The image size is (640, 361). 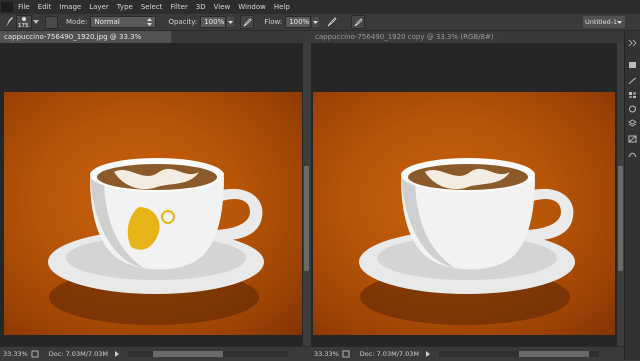 What do you see at coordinates (9, 22) in the screenshot?
I see `brush-tool-icon` at bounding box center [9, 22].